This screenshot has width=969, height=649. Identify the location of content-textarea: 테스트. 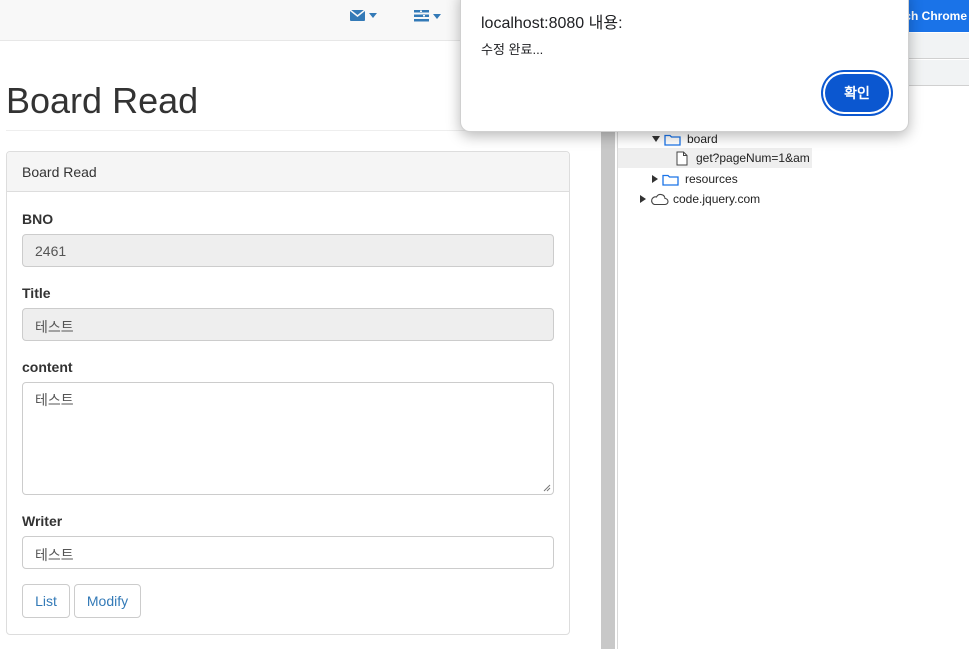
(288, 438).